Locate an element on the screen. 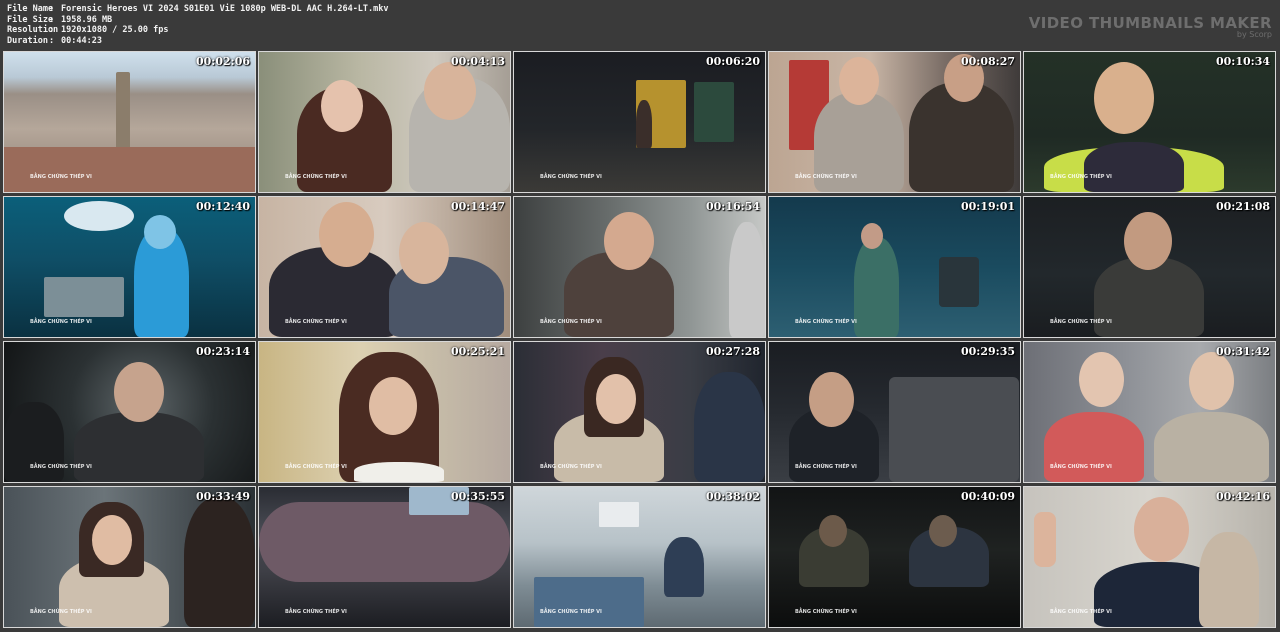 The height and width of the screenshot is (632, 1280). info-value: 00:44:23 is located at coordinates (81, 40).